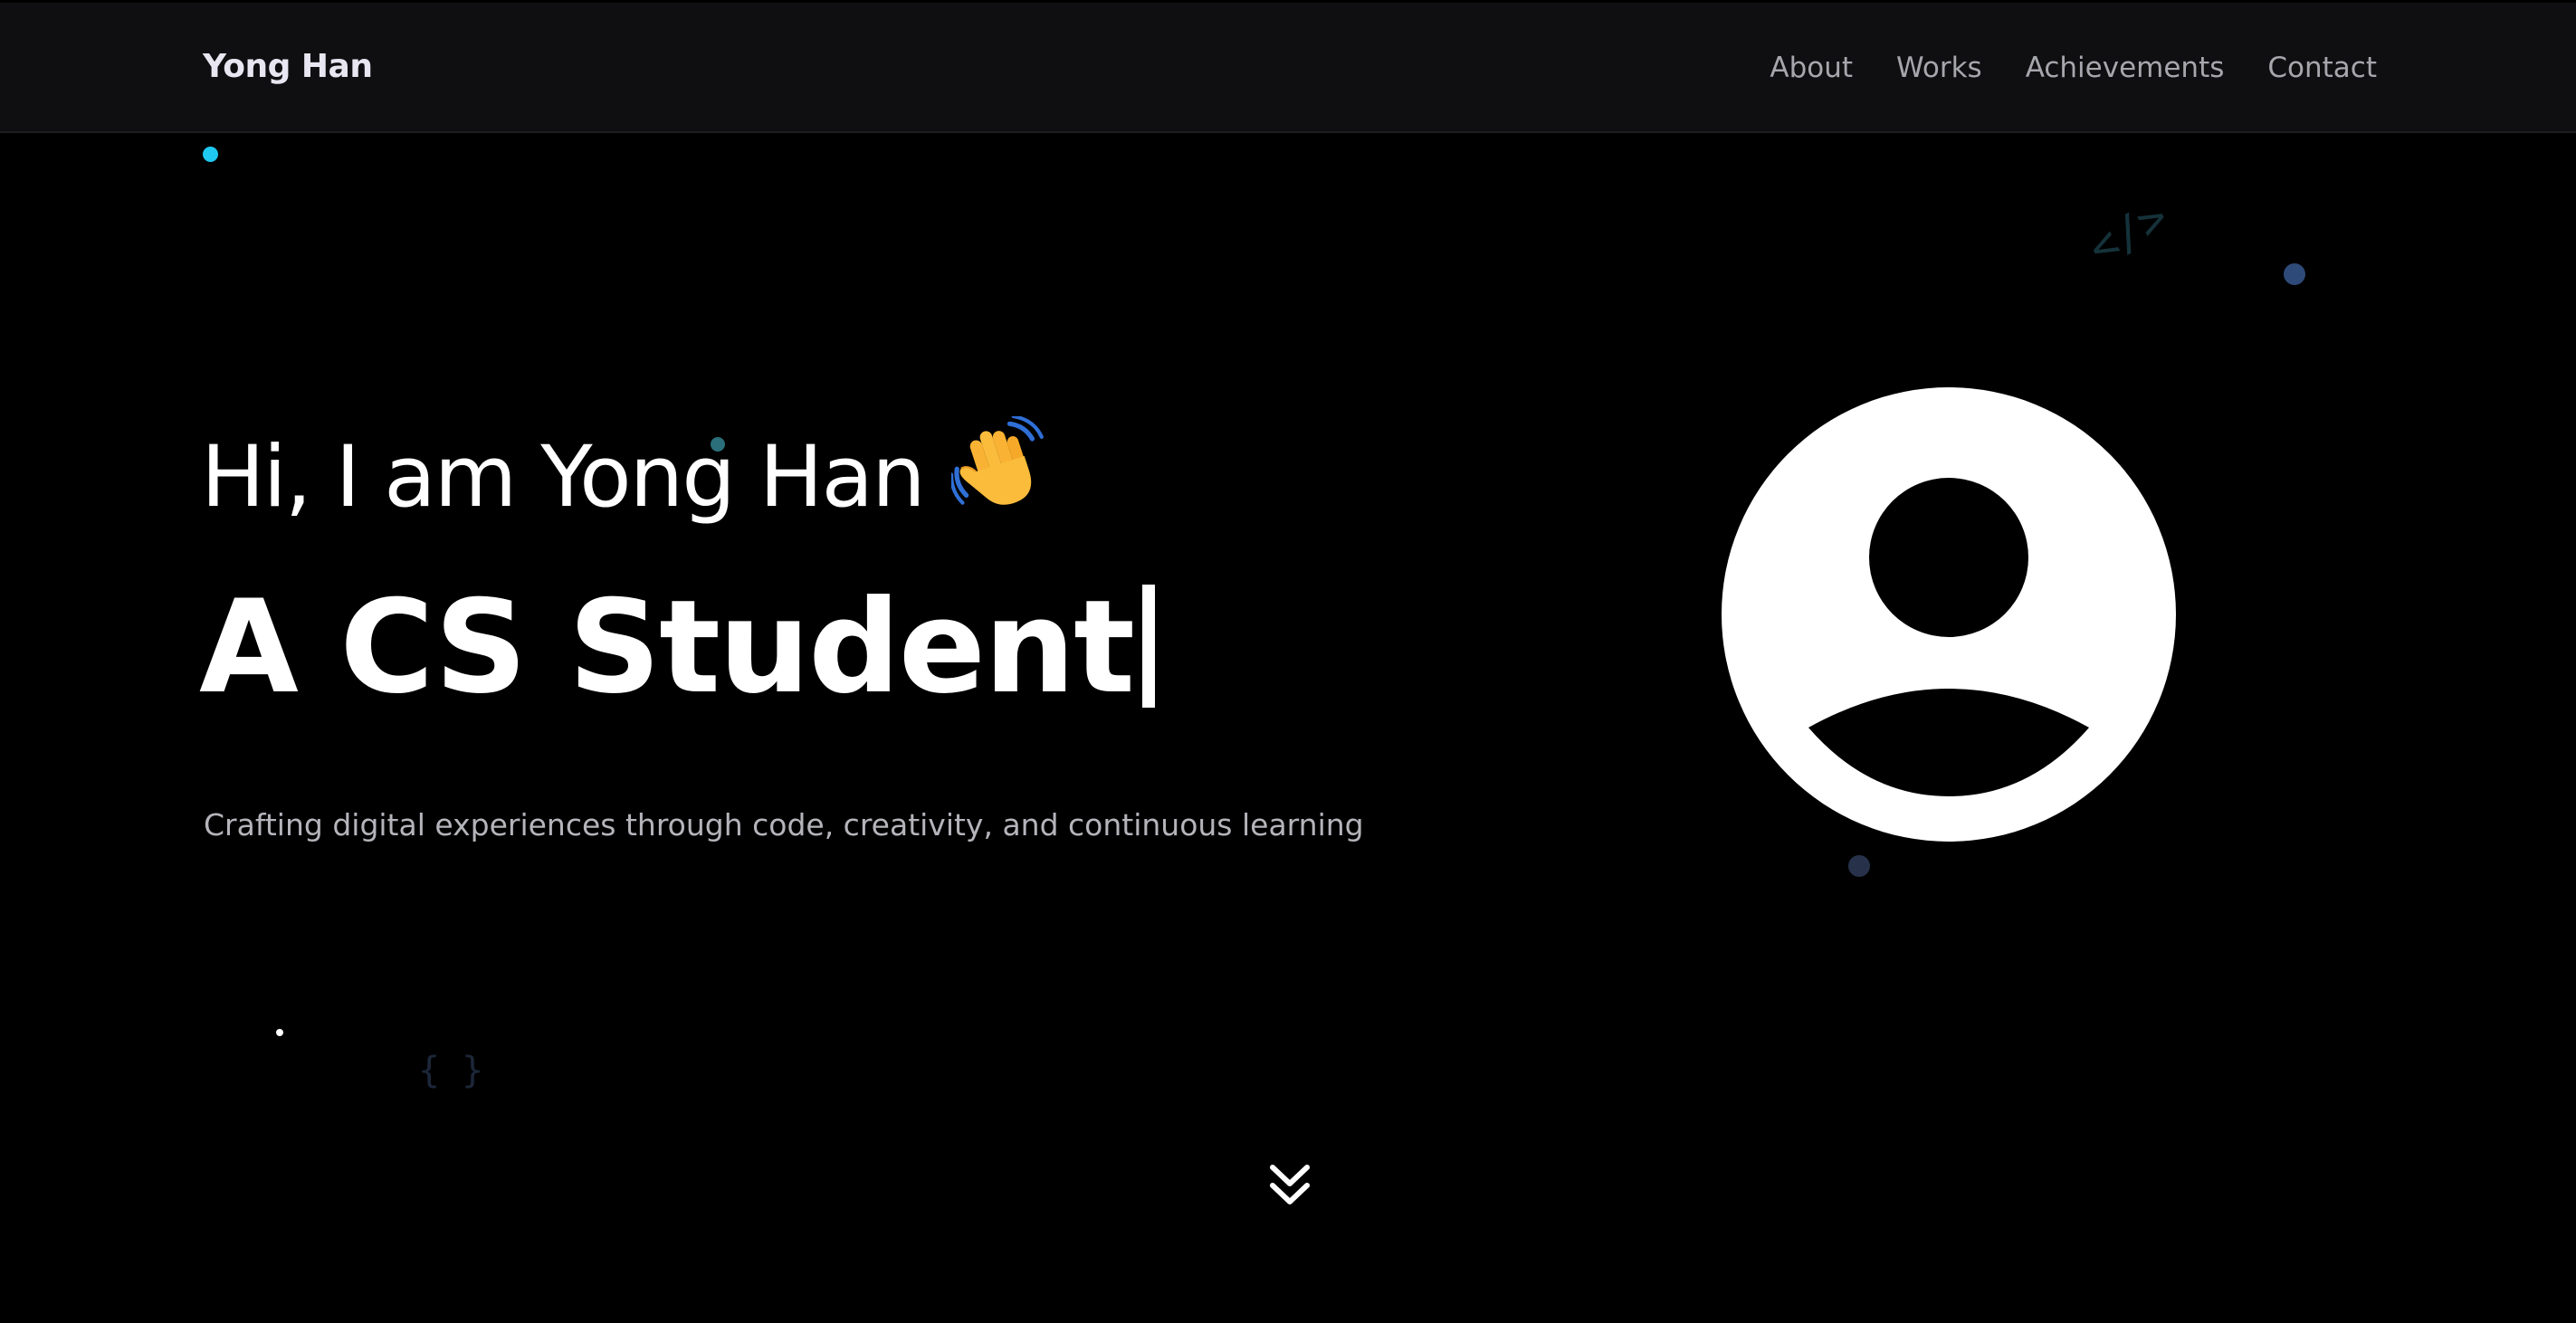 The width and height of the screenshot is (2576, 1323). Describe the element at coordinates (2294, 274) in the screenshot. I see `decor-dot-blue-top` at that location.